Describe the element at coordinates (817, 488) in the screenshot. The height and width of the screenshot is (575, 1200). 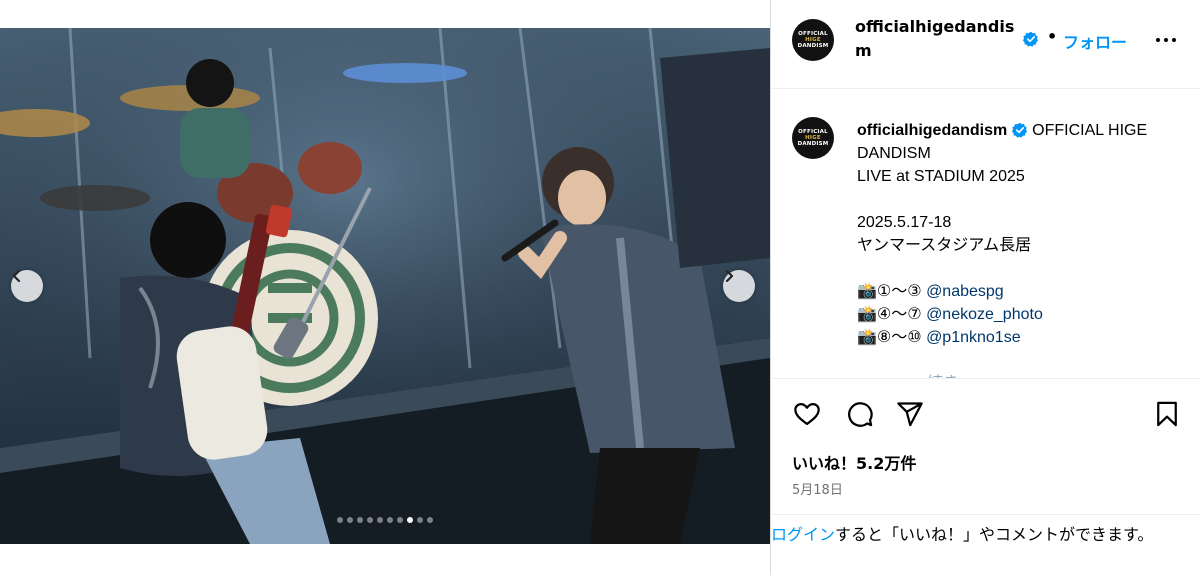
I see `post-date: 5月18日` at that location.